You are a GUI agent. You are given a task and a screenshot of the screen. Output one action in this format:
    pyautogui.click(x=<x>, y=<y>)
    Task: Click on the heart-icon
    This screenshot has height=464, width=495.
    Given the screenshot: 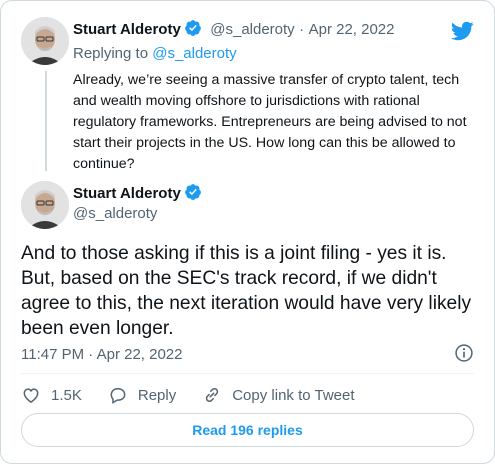 What is the action you would take?
    pyautogui.click(x=31, y=395)
    